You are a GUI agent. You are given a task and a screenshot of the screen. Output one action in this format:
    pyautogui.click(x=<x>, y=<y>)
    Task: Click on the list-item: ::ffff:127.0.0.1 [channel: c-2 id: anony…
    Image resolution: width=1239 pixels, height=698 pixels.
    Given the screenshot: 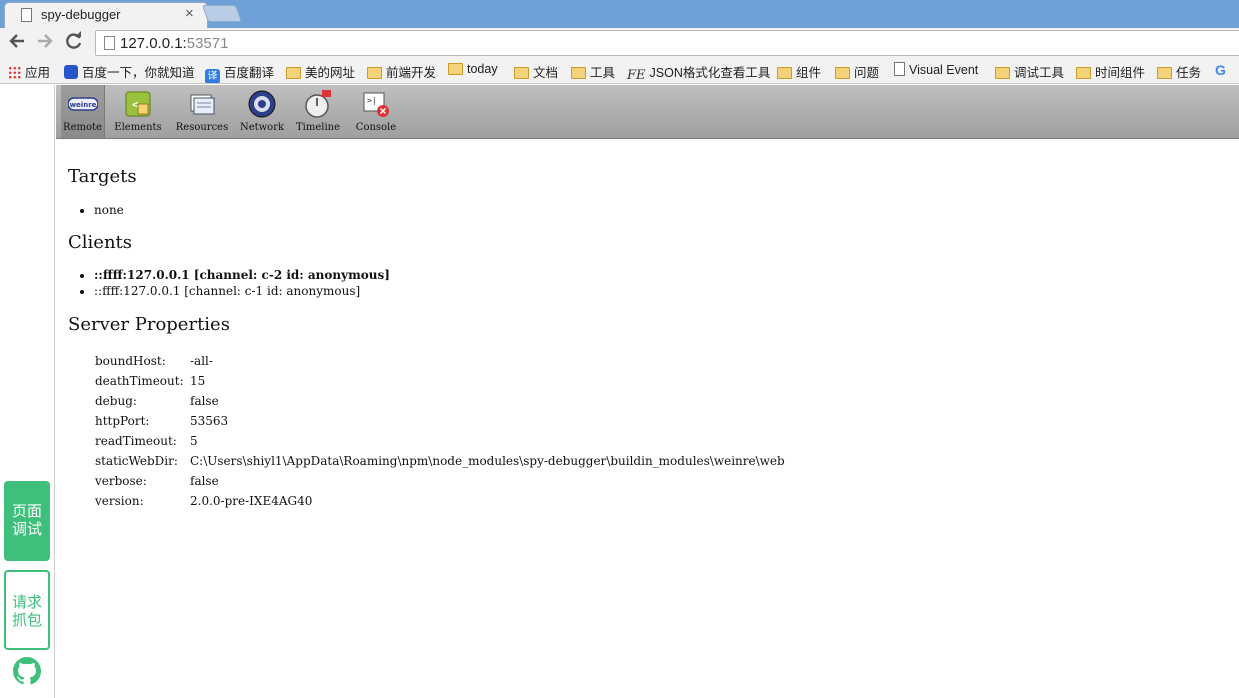 What is the action you would take?
    pyautogui.click(x=242, y=275)
    